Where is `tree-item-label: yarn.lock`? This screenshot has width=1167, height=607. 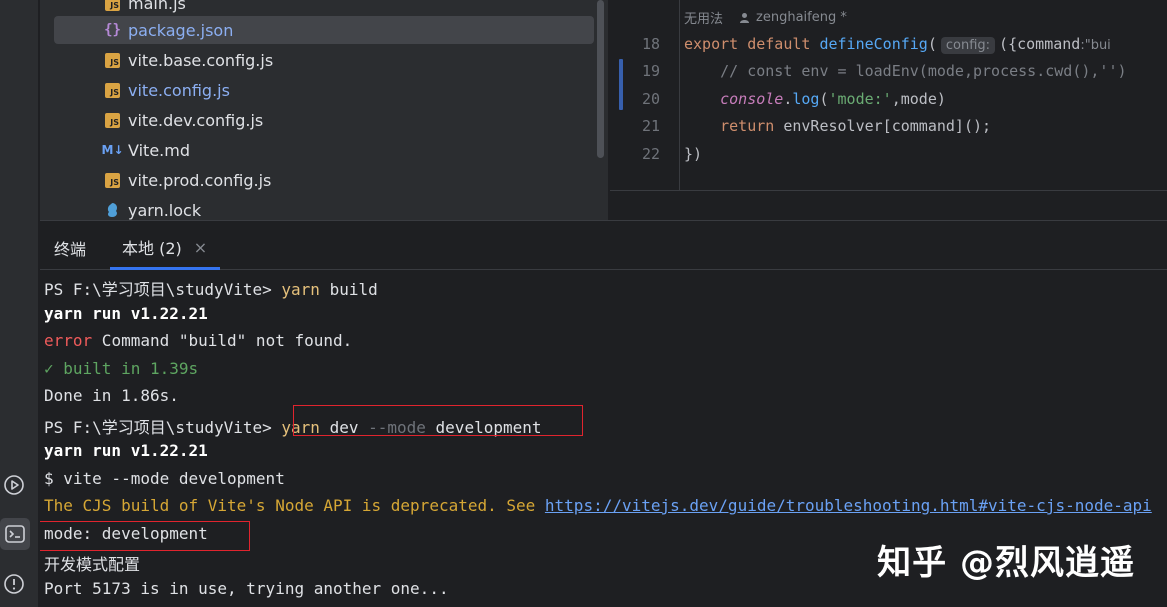
tree-item-label: yarn.lock is located at coordinates (165, 210).